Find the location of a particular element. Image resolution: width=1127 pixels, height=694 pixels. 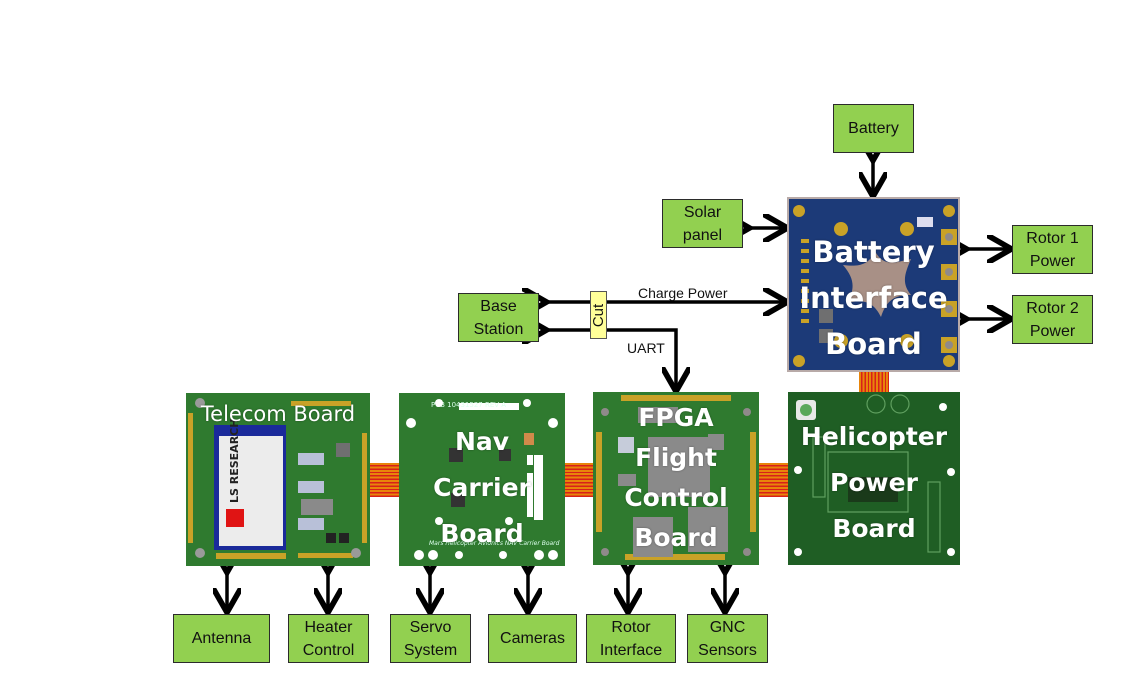

flex-cable-nav-fpga is located at coordinates (579, 480).